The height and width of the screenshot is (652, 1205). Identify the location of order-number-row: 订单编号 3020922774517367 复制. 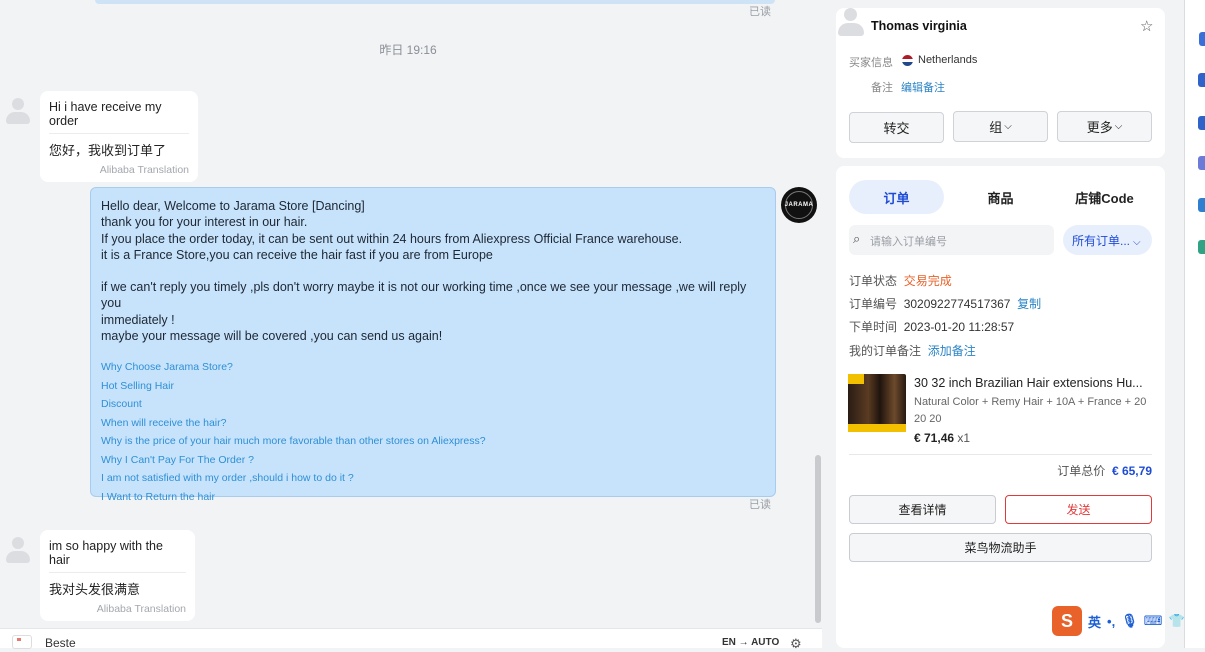
(945, 304).